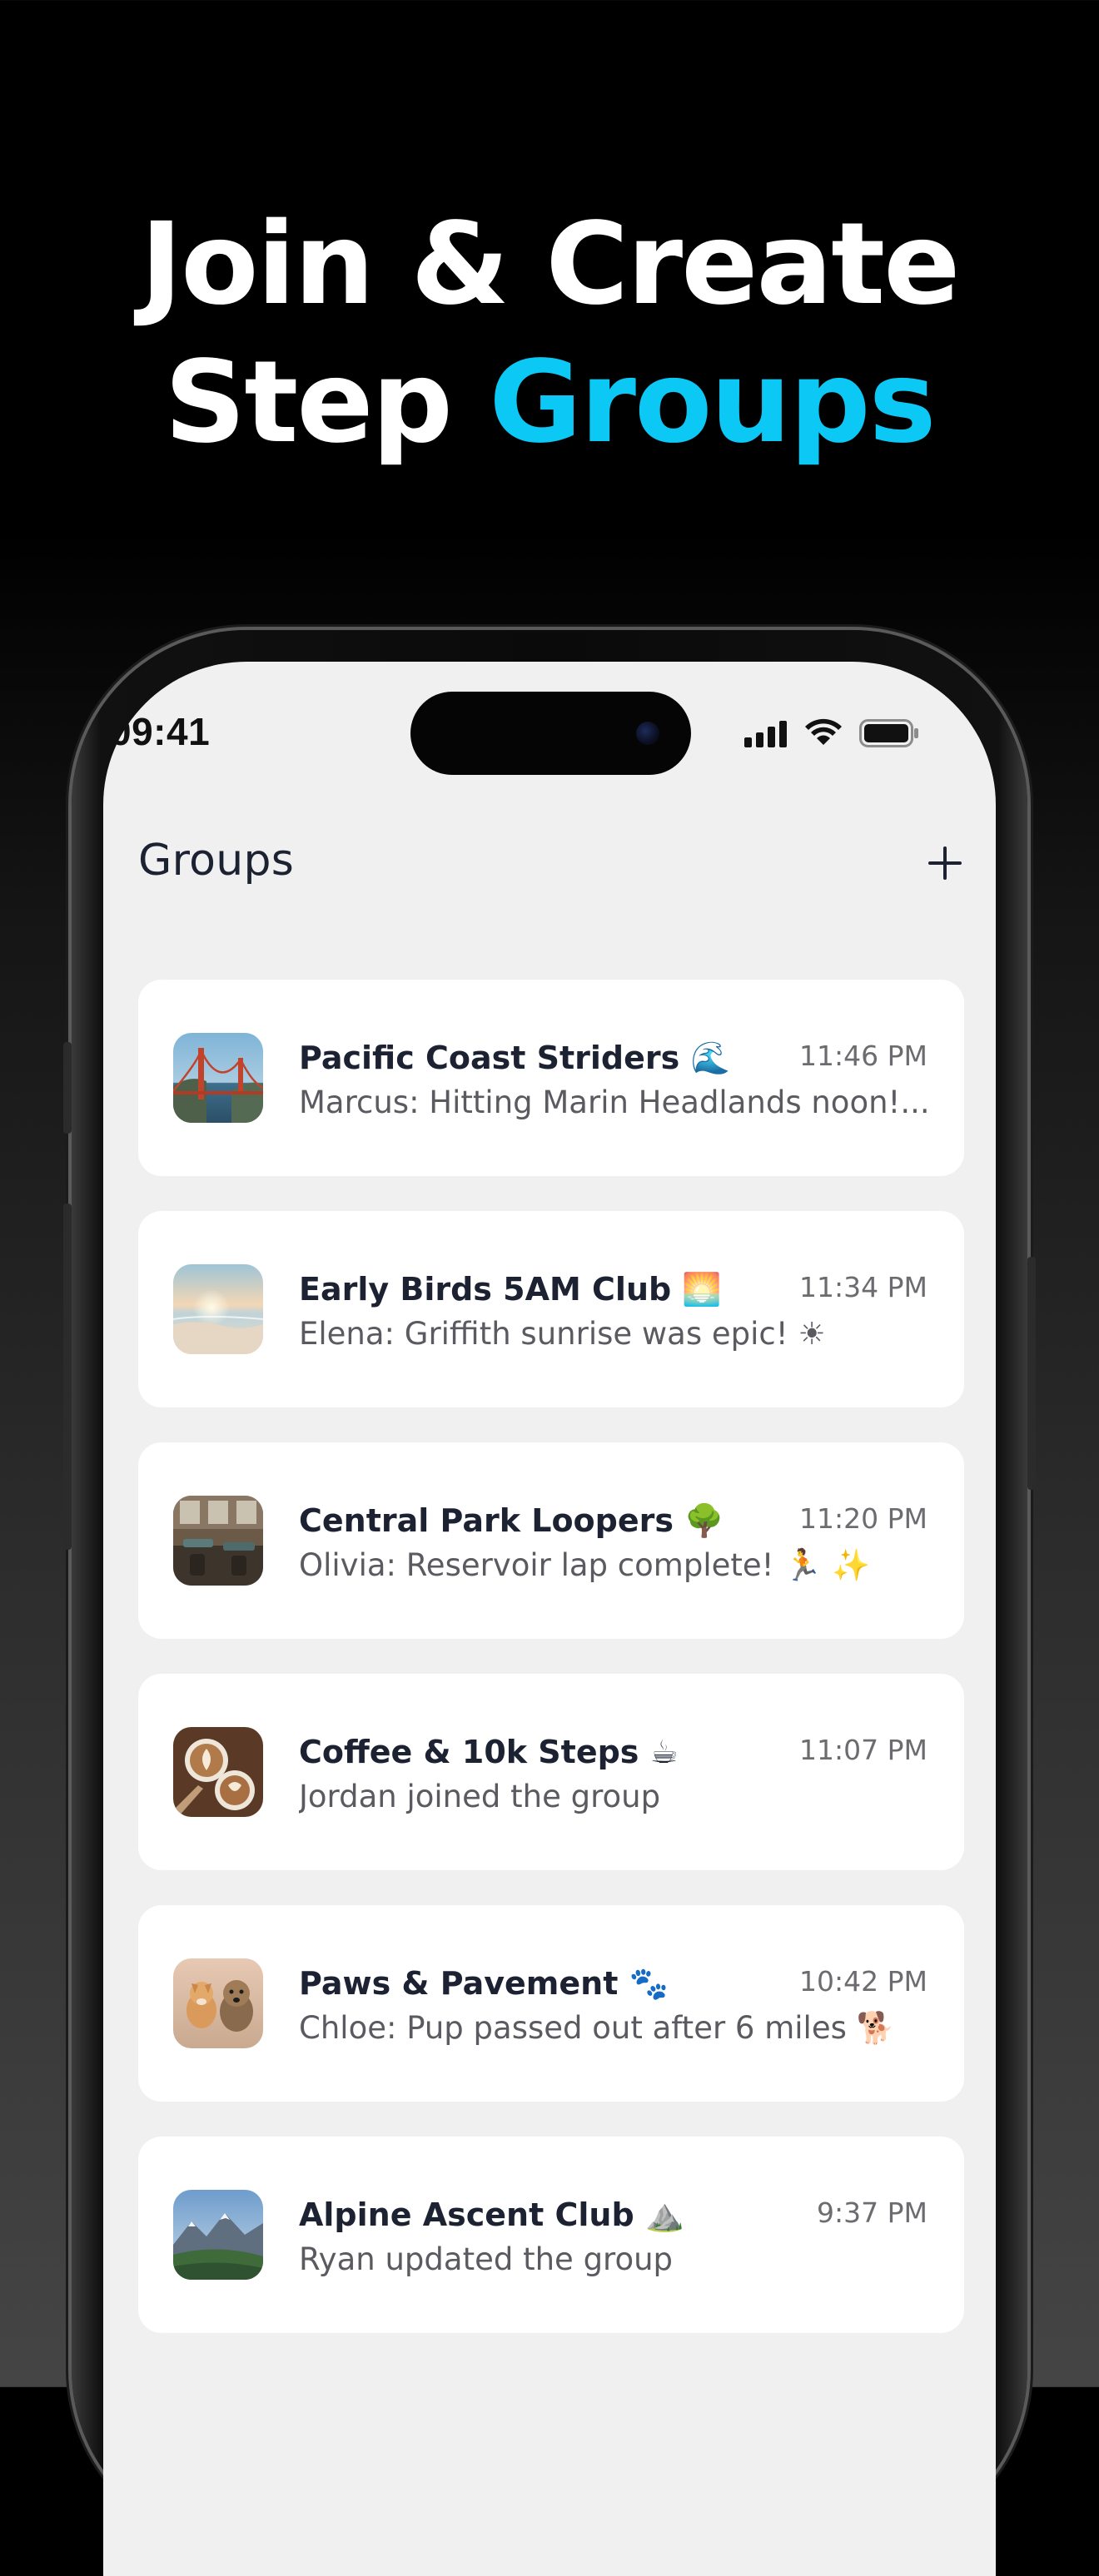 This screenshot has width=1099, height=2576. What do you see at coordinates (712, 403) in the screenshot?
I see `headline-accent-word: Groups` at bounding box center [712, 403].